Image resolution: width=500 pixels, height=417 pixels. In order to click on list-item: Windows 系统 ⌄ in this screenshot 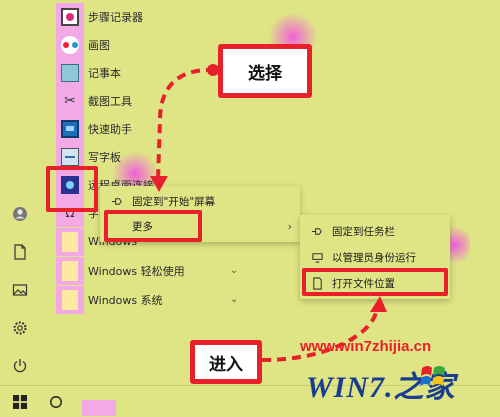, I will do `click(148, 299)`.